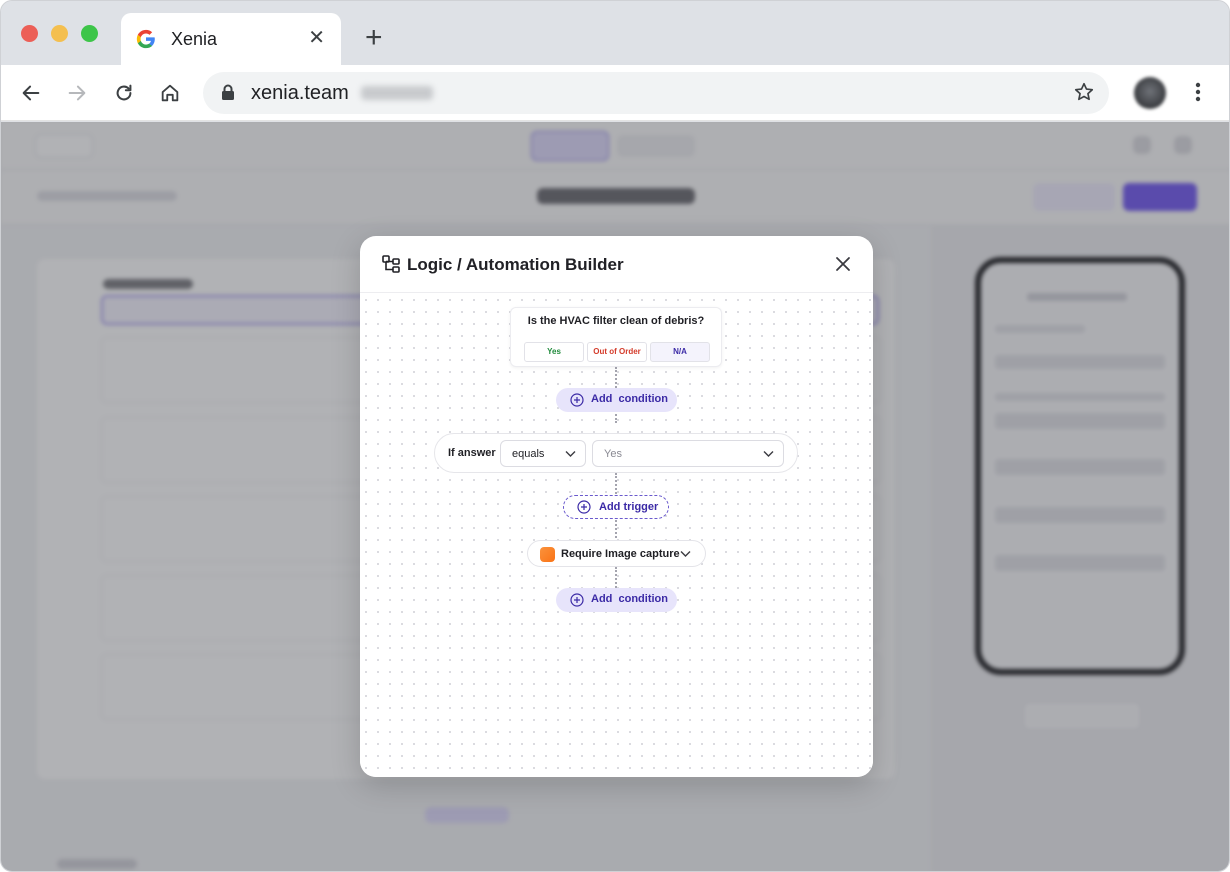 The height and width of the screenshot is (872, 1230). What do you see at coordinates (228, 92) in the screenshot?
I see `lock-icon` at bounding box center [228, 92].